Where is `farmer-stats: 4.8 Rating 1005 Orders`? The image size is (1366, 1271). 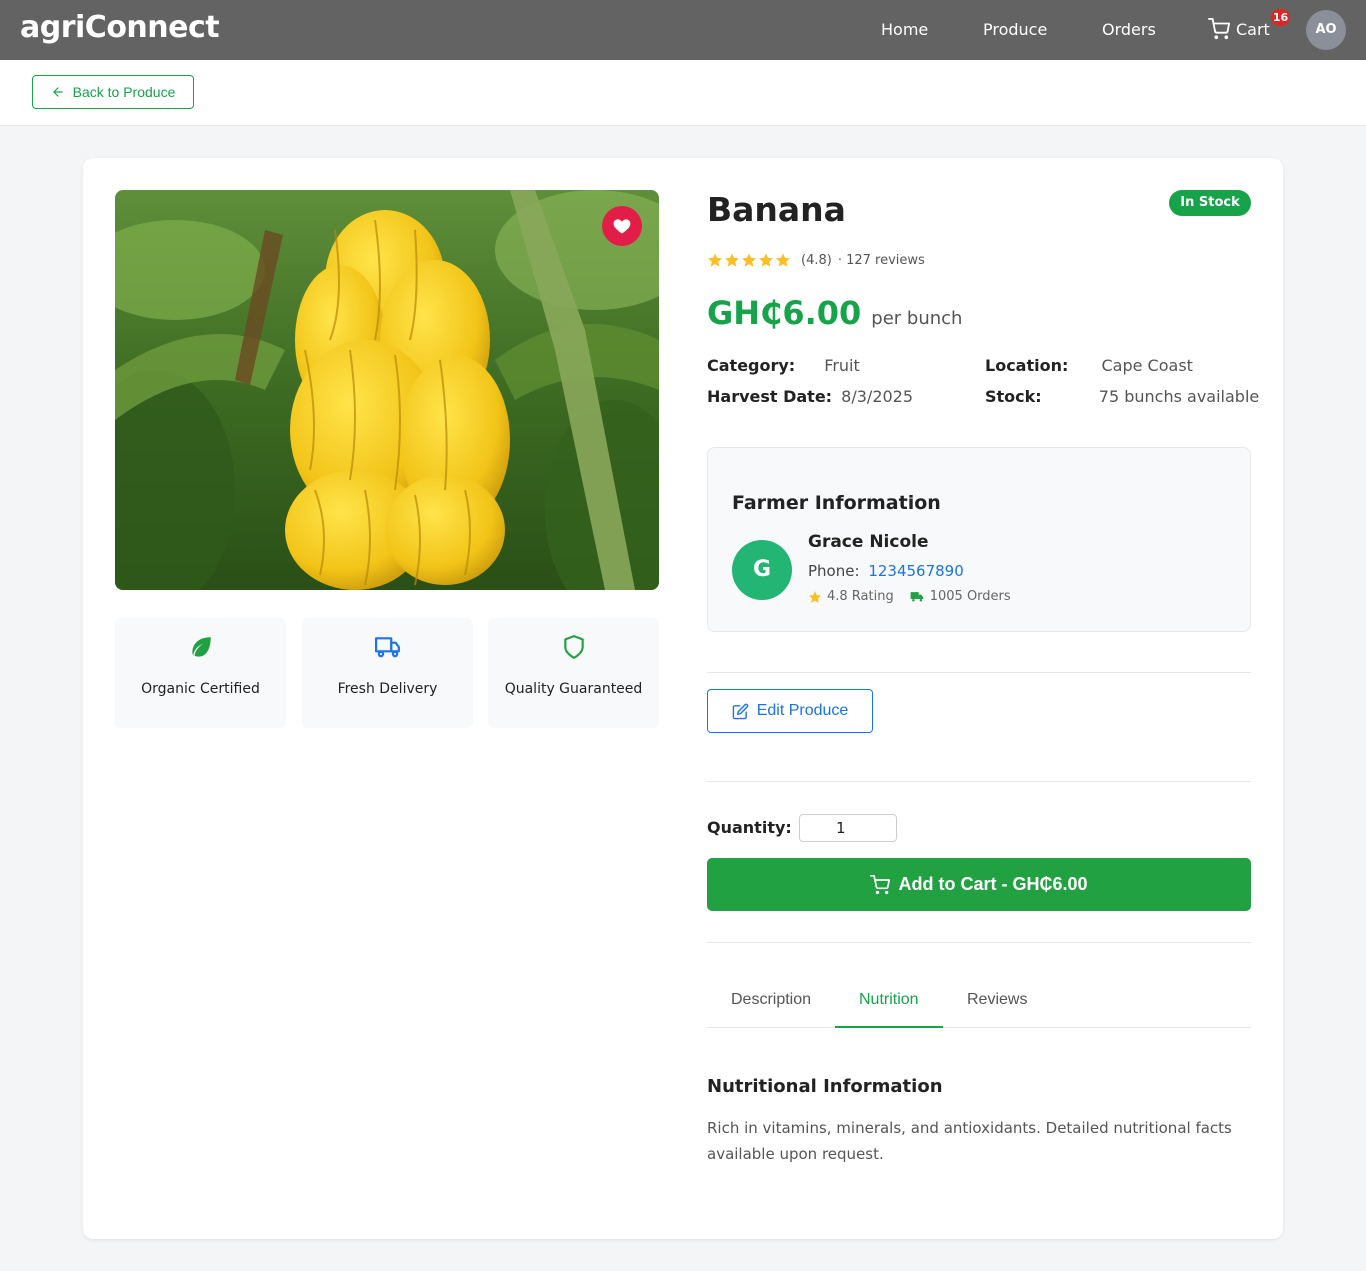
farmer-stats: 4.8 Rating 1005 Orders is located at coordinates (909, 596).